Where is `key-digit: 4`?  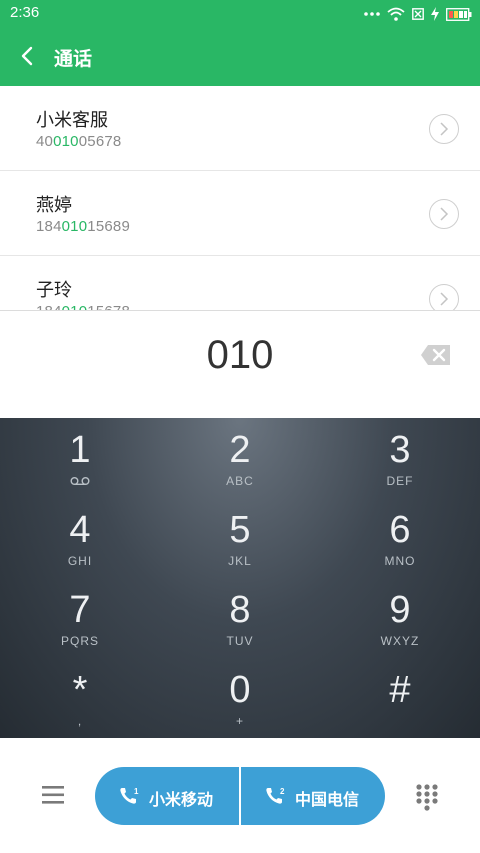
key-digit: 4 is located at coordinates (80, 530).